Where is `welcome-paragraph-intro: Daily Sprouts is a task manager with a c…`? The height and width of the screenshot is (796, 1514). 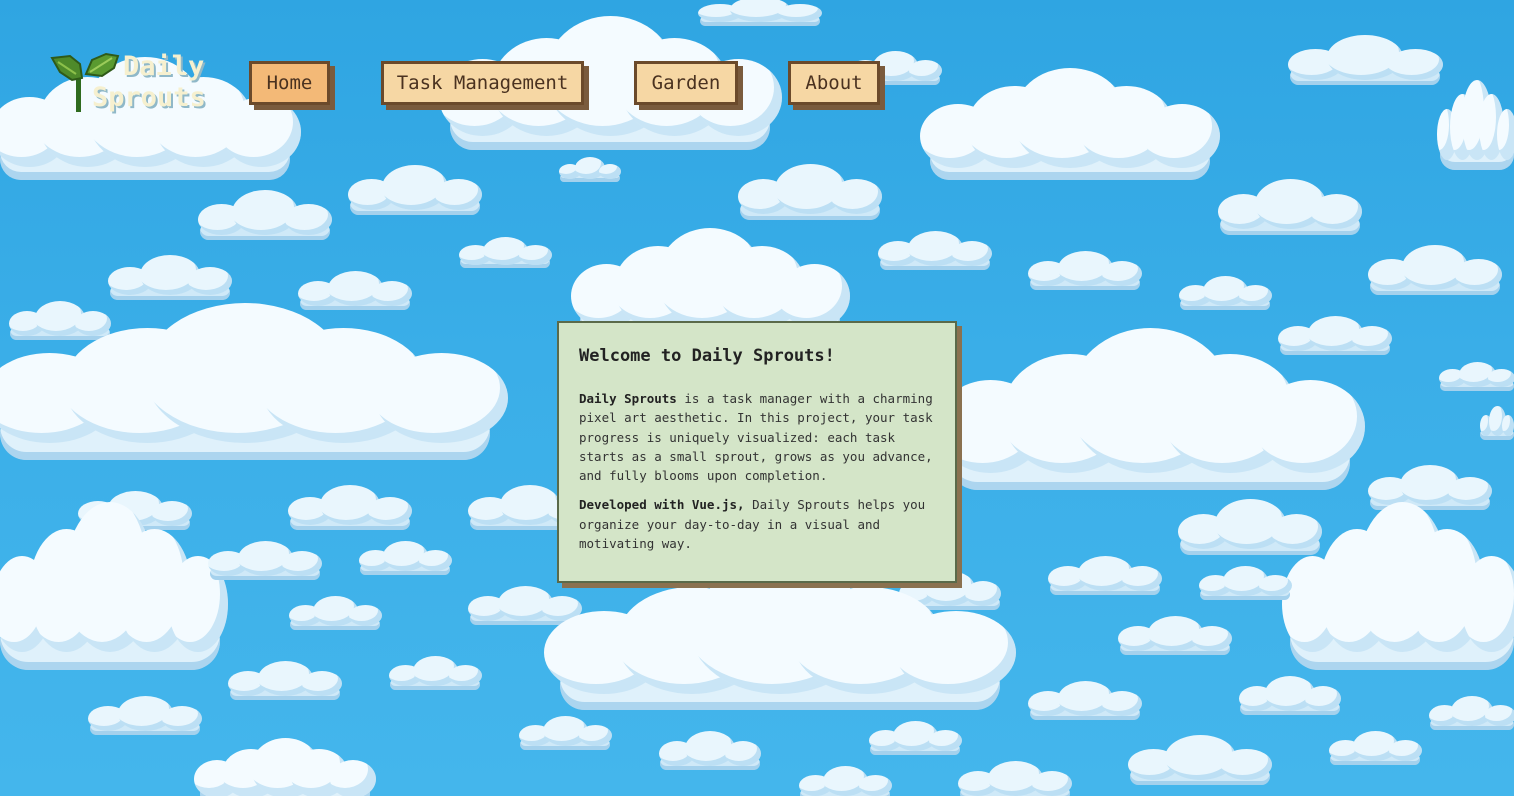 welcome-paragraph-intro: Daily Sprouts is a task manager with a c… is located at coordinates (757, 437).